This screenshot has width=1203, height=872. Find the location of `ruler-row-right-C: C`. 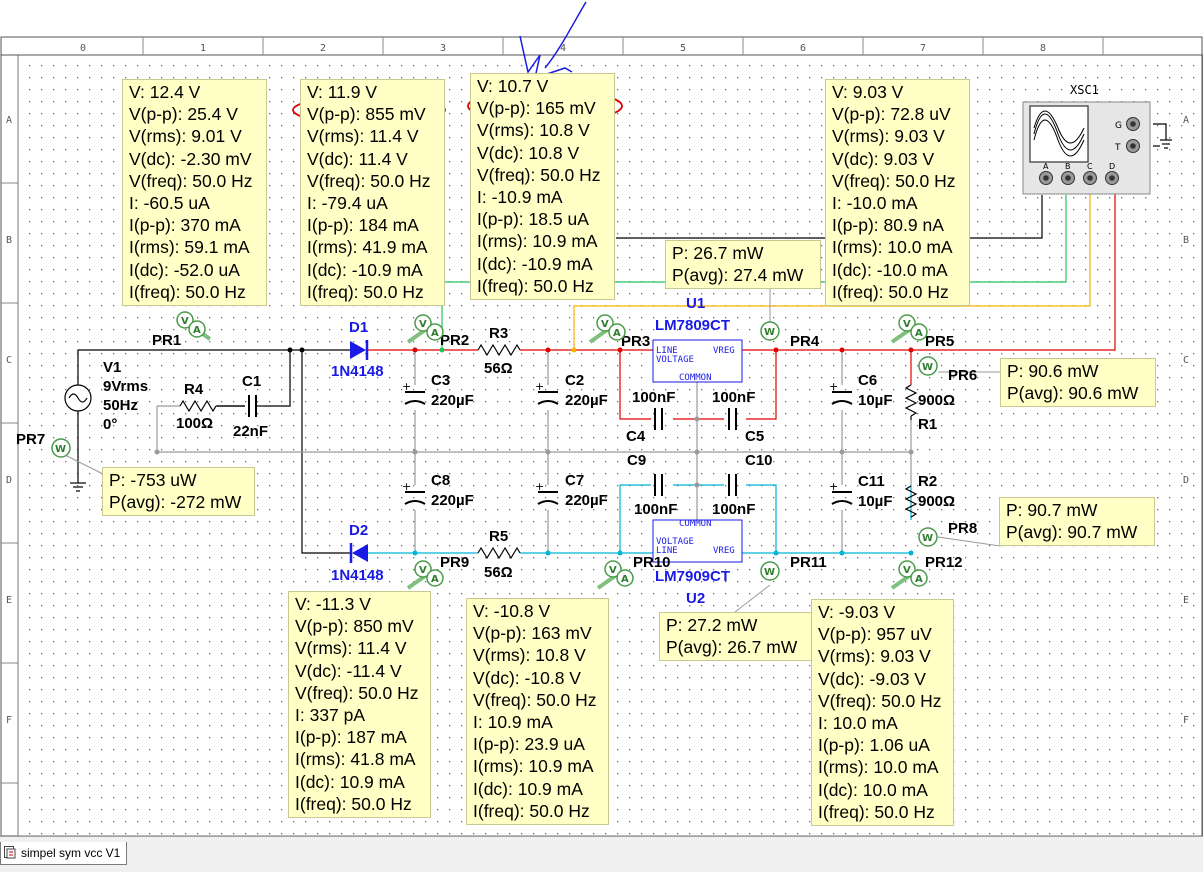

ruler-row-right-C: C is located at coordinates (1186, 360).